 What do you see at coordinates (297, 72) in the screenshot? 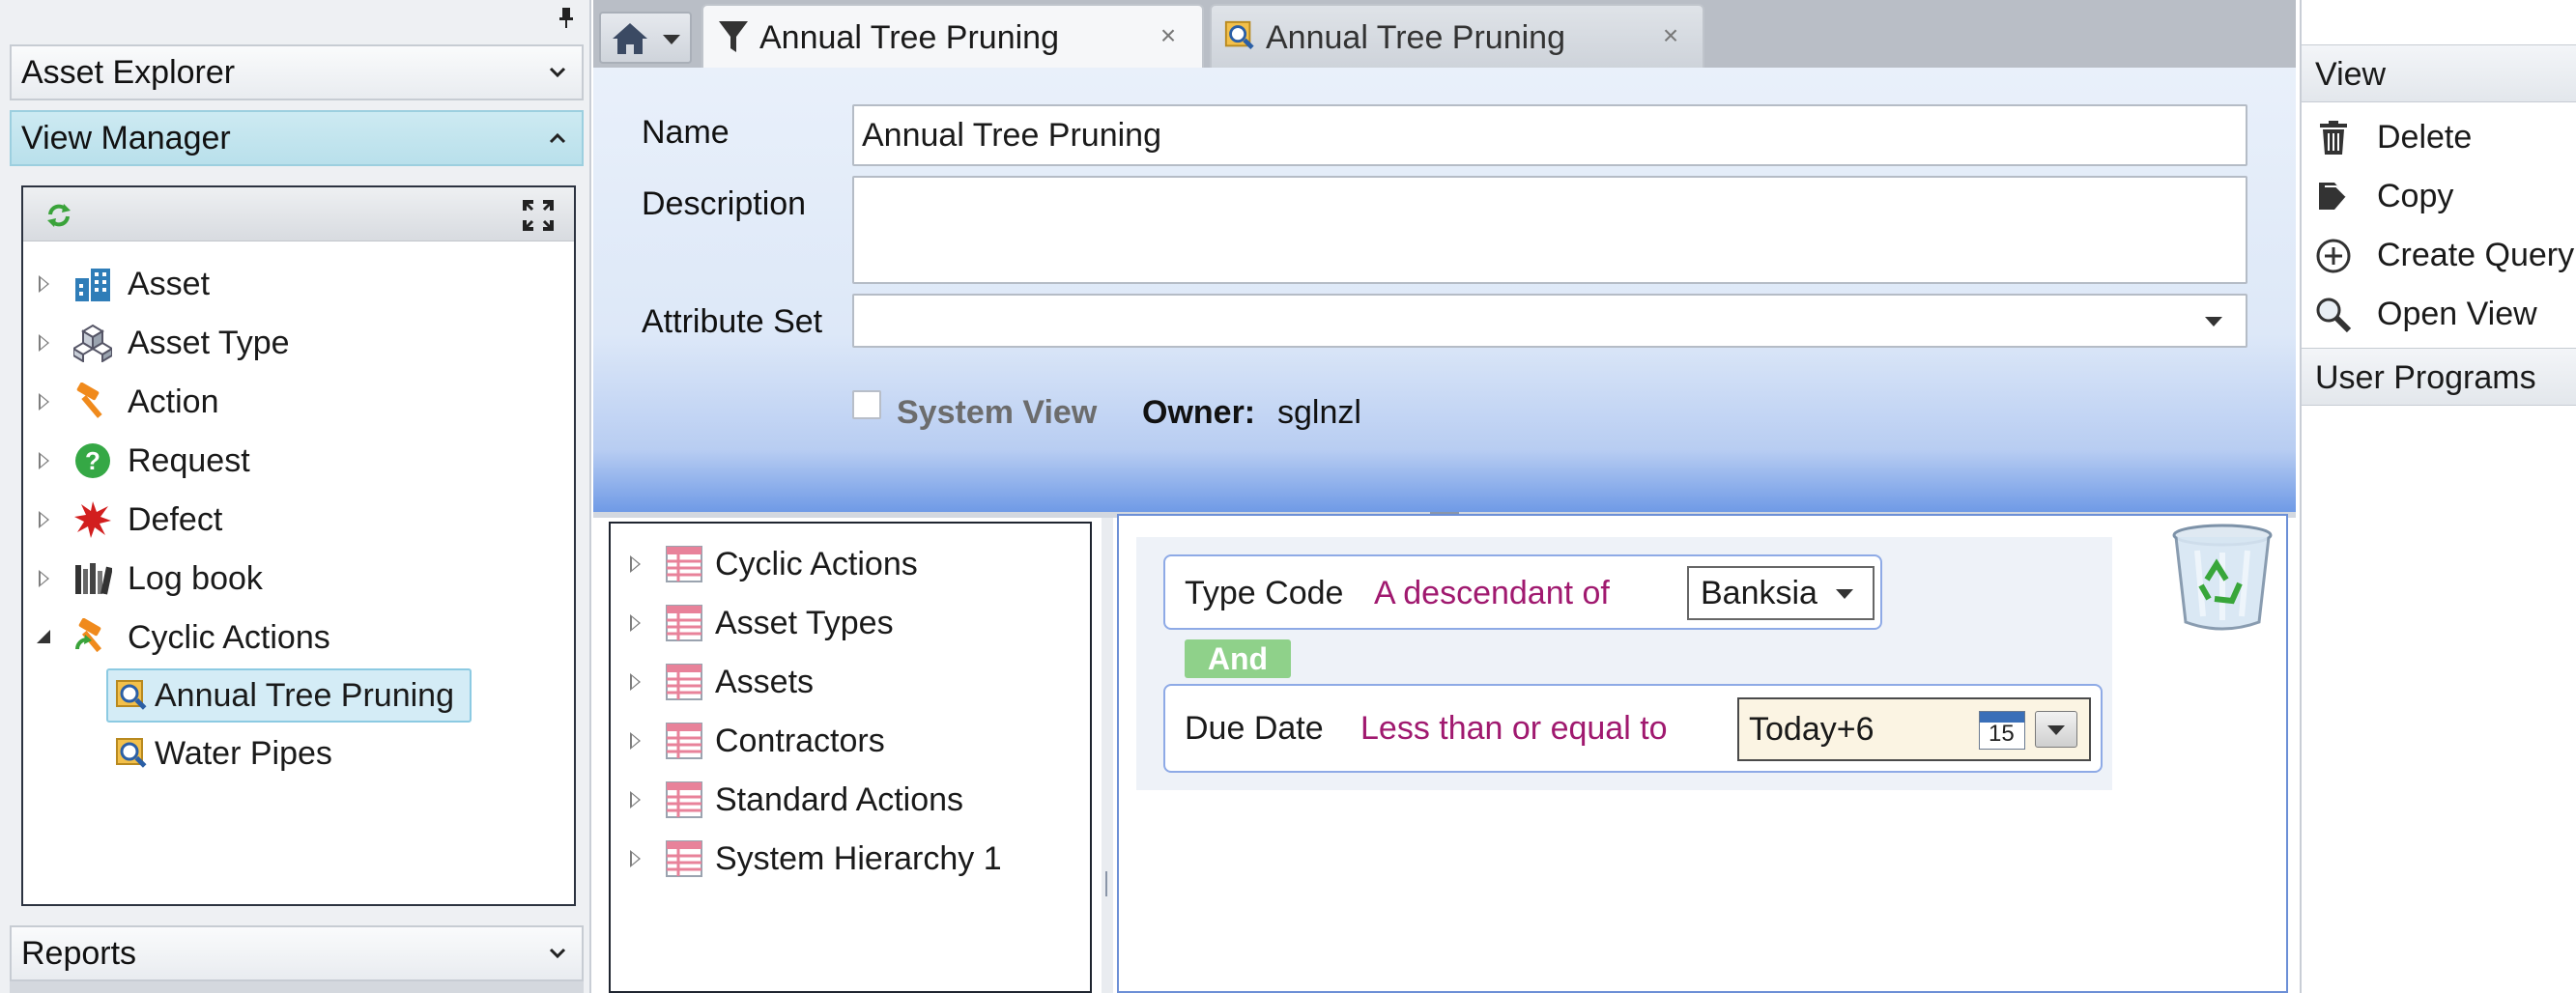
I see `asset-explorer-header: Asset Explorer` at bounding box center [297, 72].